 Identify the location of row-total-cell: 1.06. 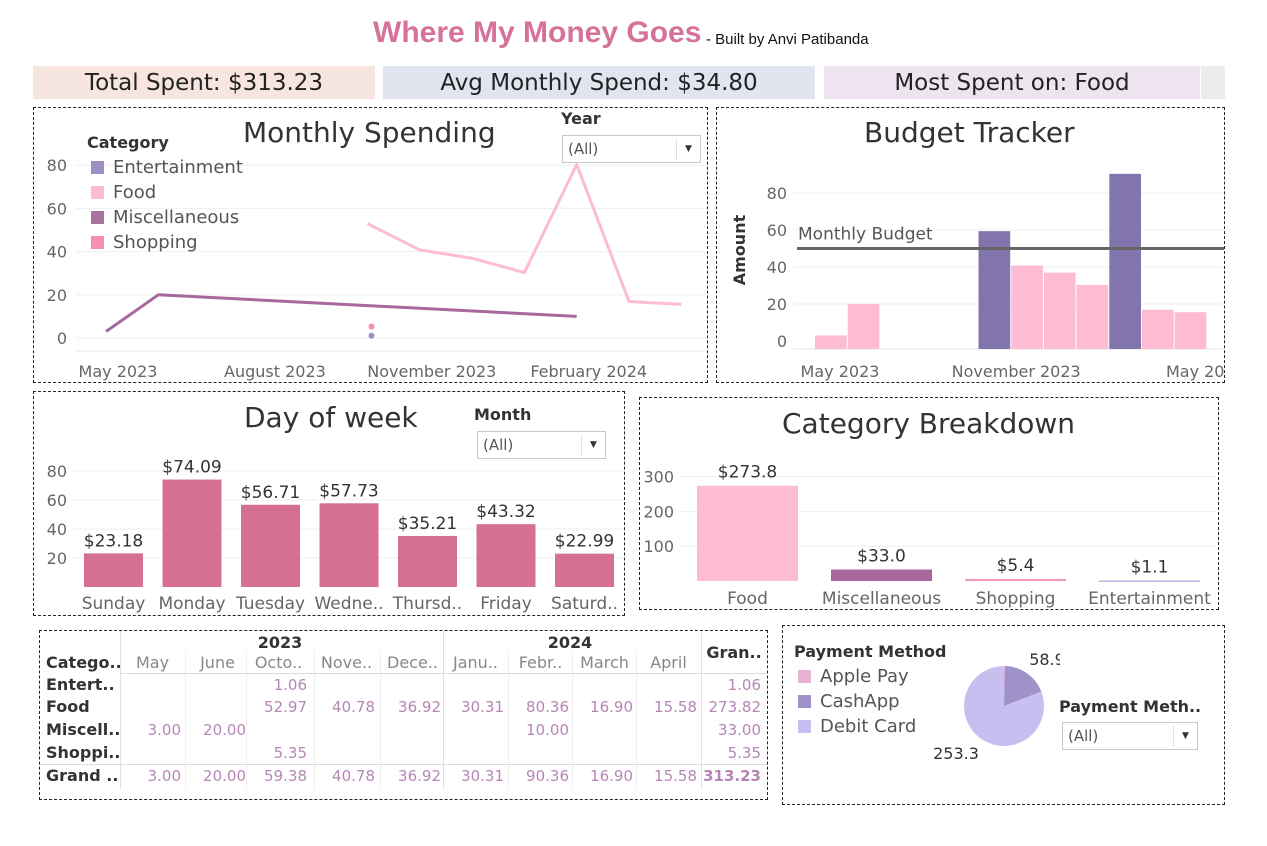
(744, 685).